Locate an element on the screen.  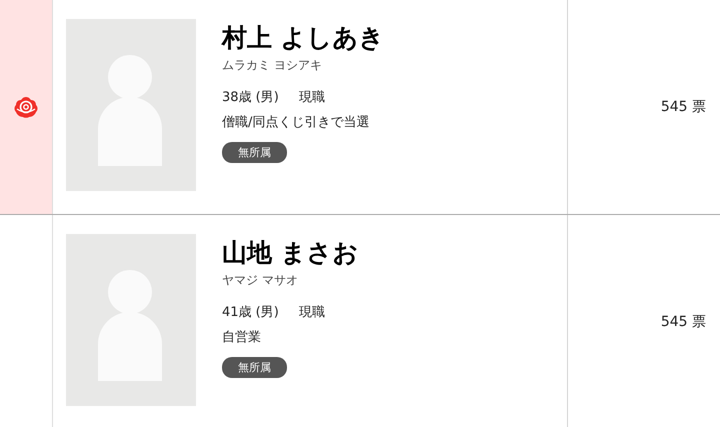
candidate-kana: ヤマジ マサオ is located at coordinates (260, 280).